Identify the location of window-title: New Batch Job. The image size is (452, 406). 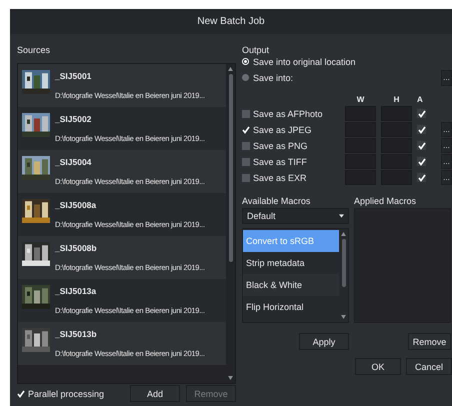
(231, 21).